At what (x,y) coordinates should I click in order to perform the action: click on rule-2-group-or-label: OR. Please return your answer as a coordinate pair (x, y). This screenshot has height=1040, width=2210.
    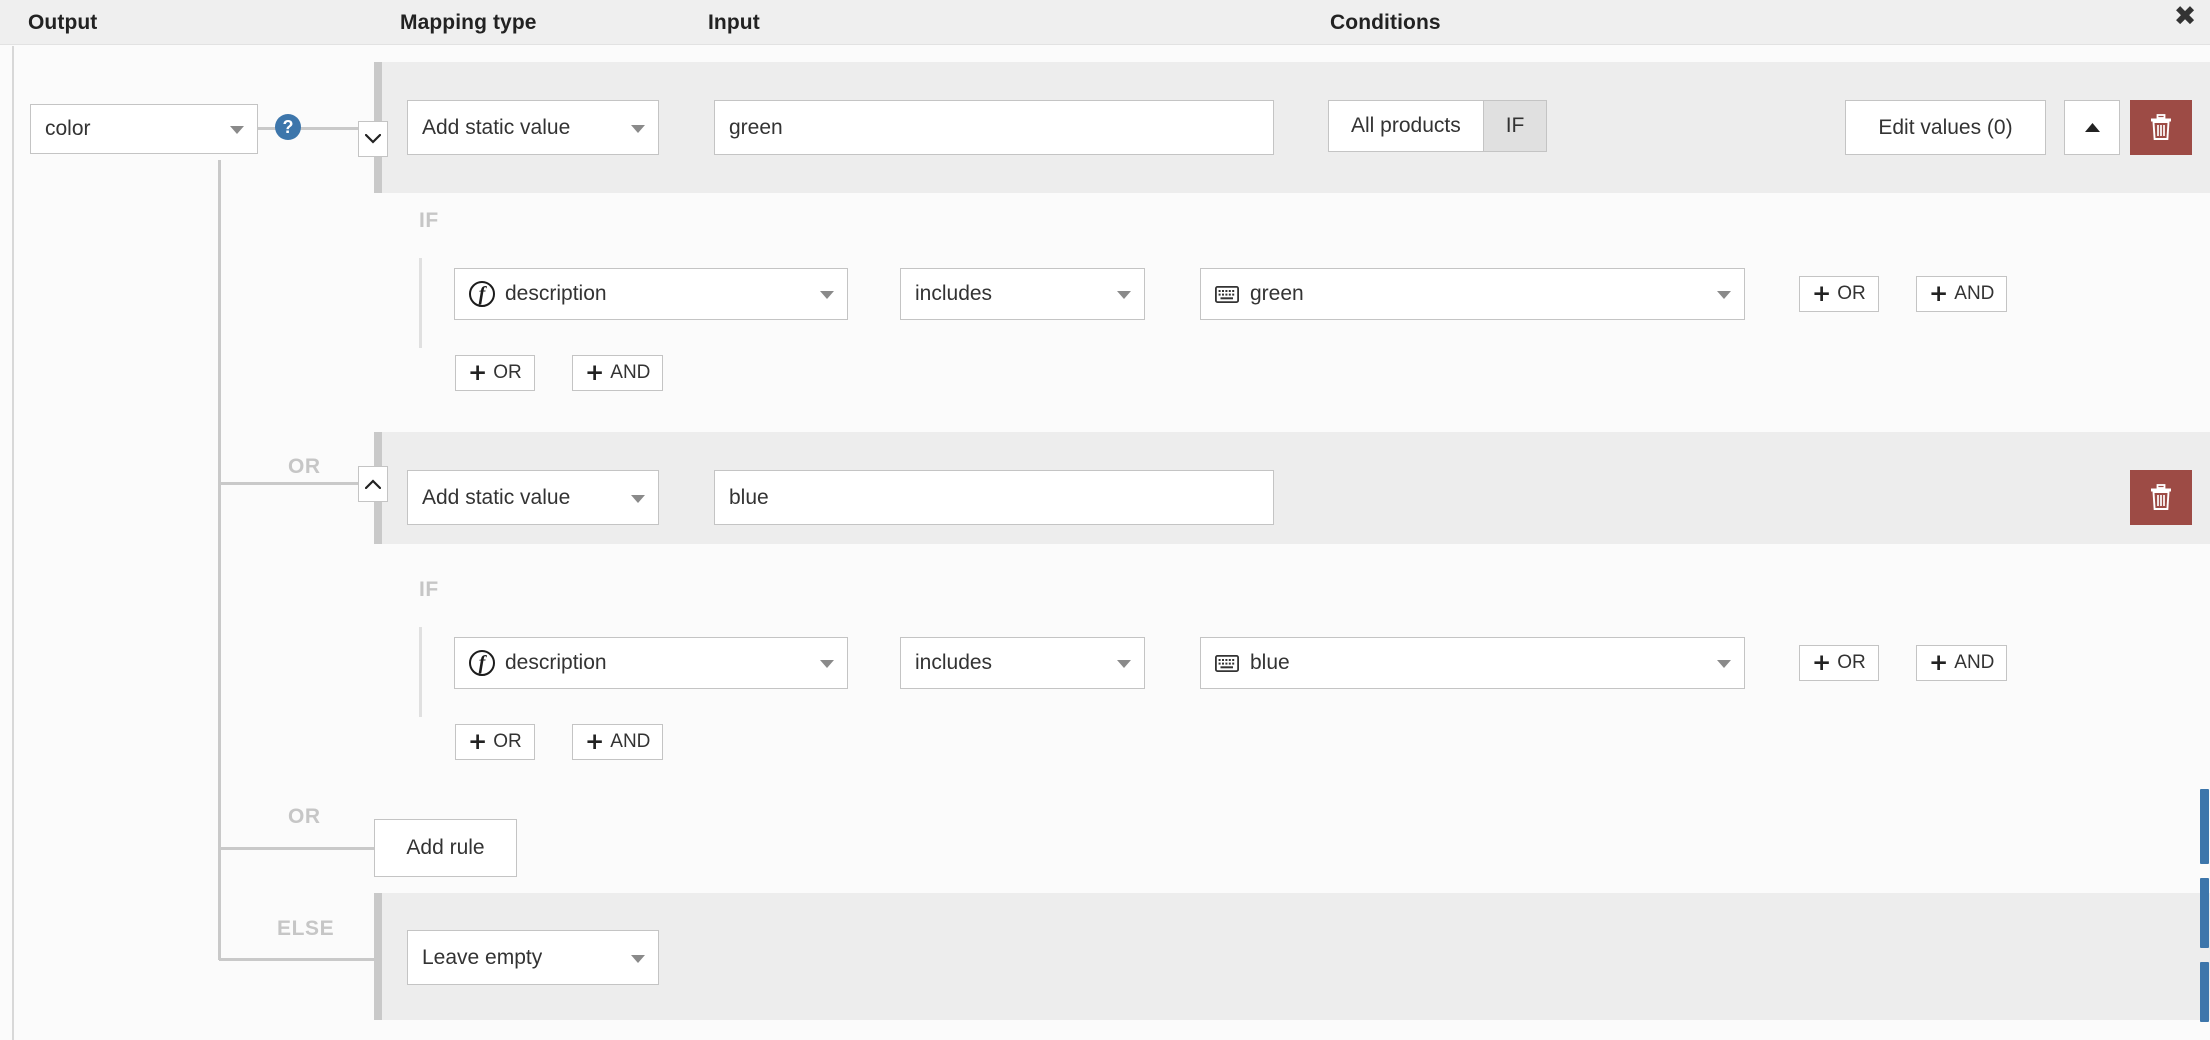
    Looking at the image, I should click on (507, 741).